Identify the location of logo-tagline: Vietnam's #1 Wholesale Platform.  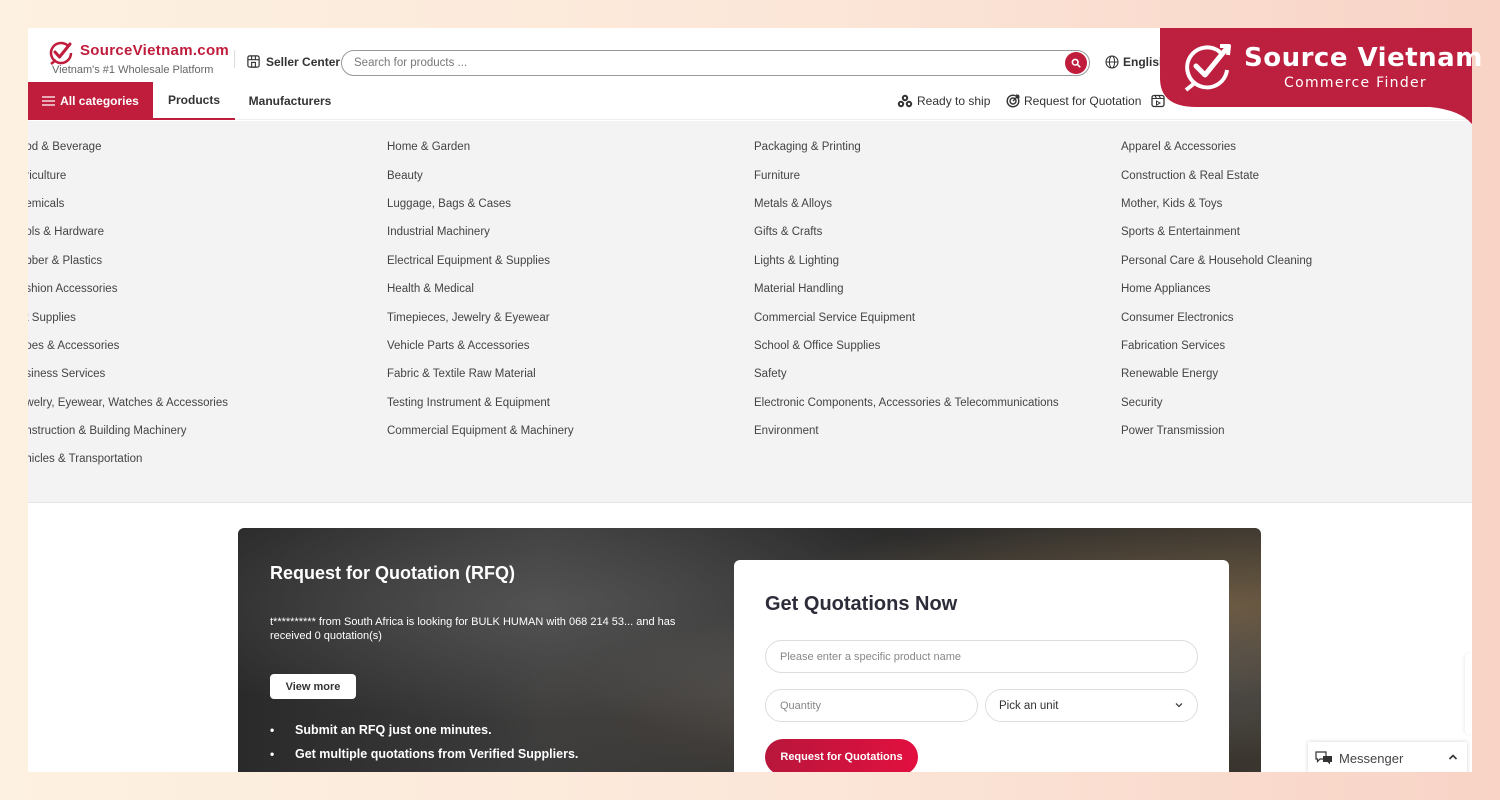
(133, 70).